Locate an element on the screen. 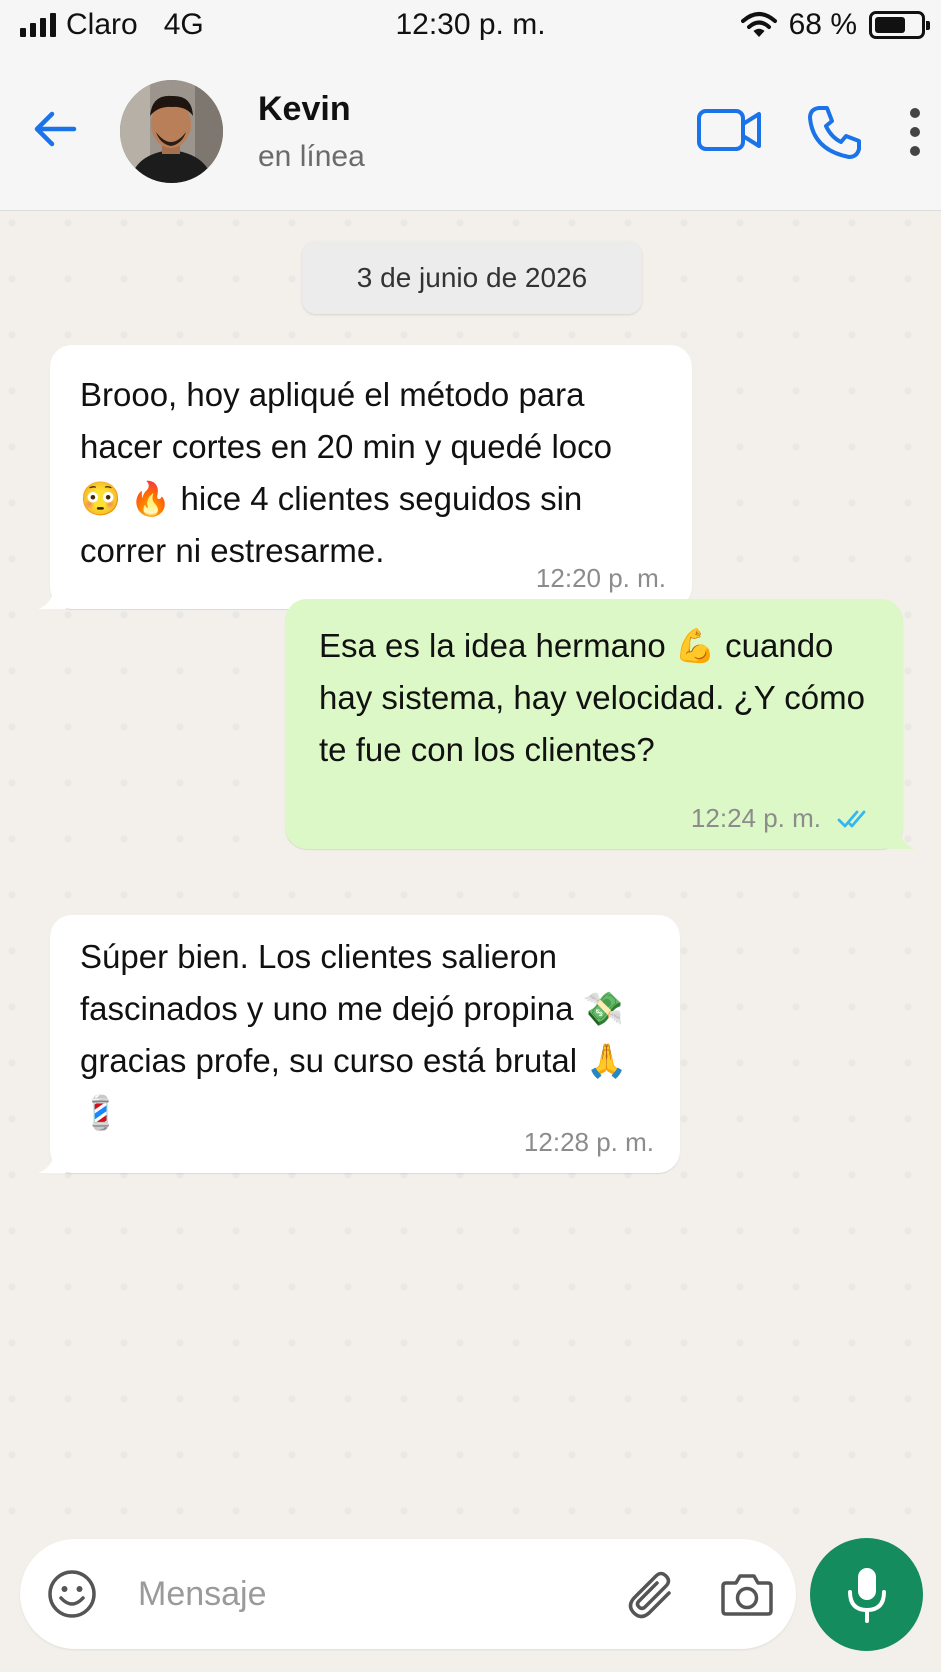 Image resolution: width=941 pixels, height=1672 pixels. microphone-icon is located at coordinates (866, 1595).